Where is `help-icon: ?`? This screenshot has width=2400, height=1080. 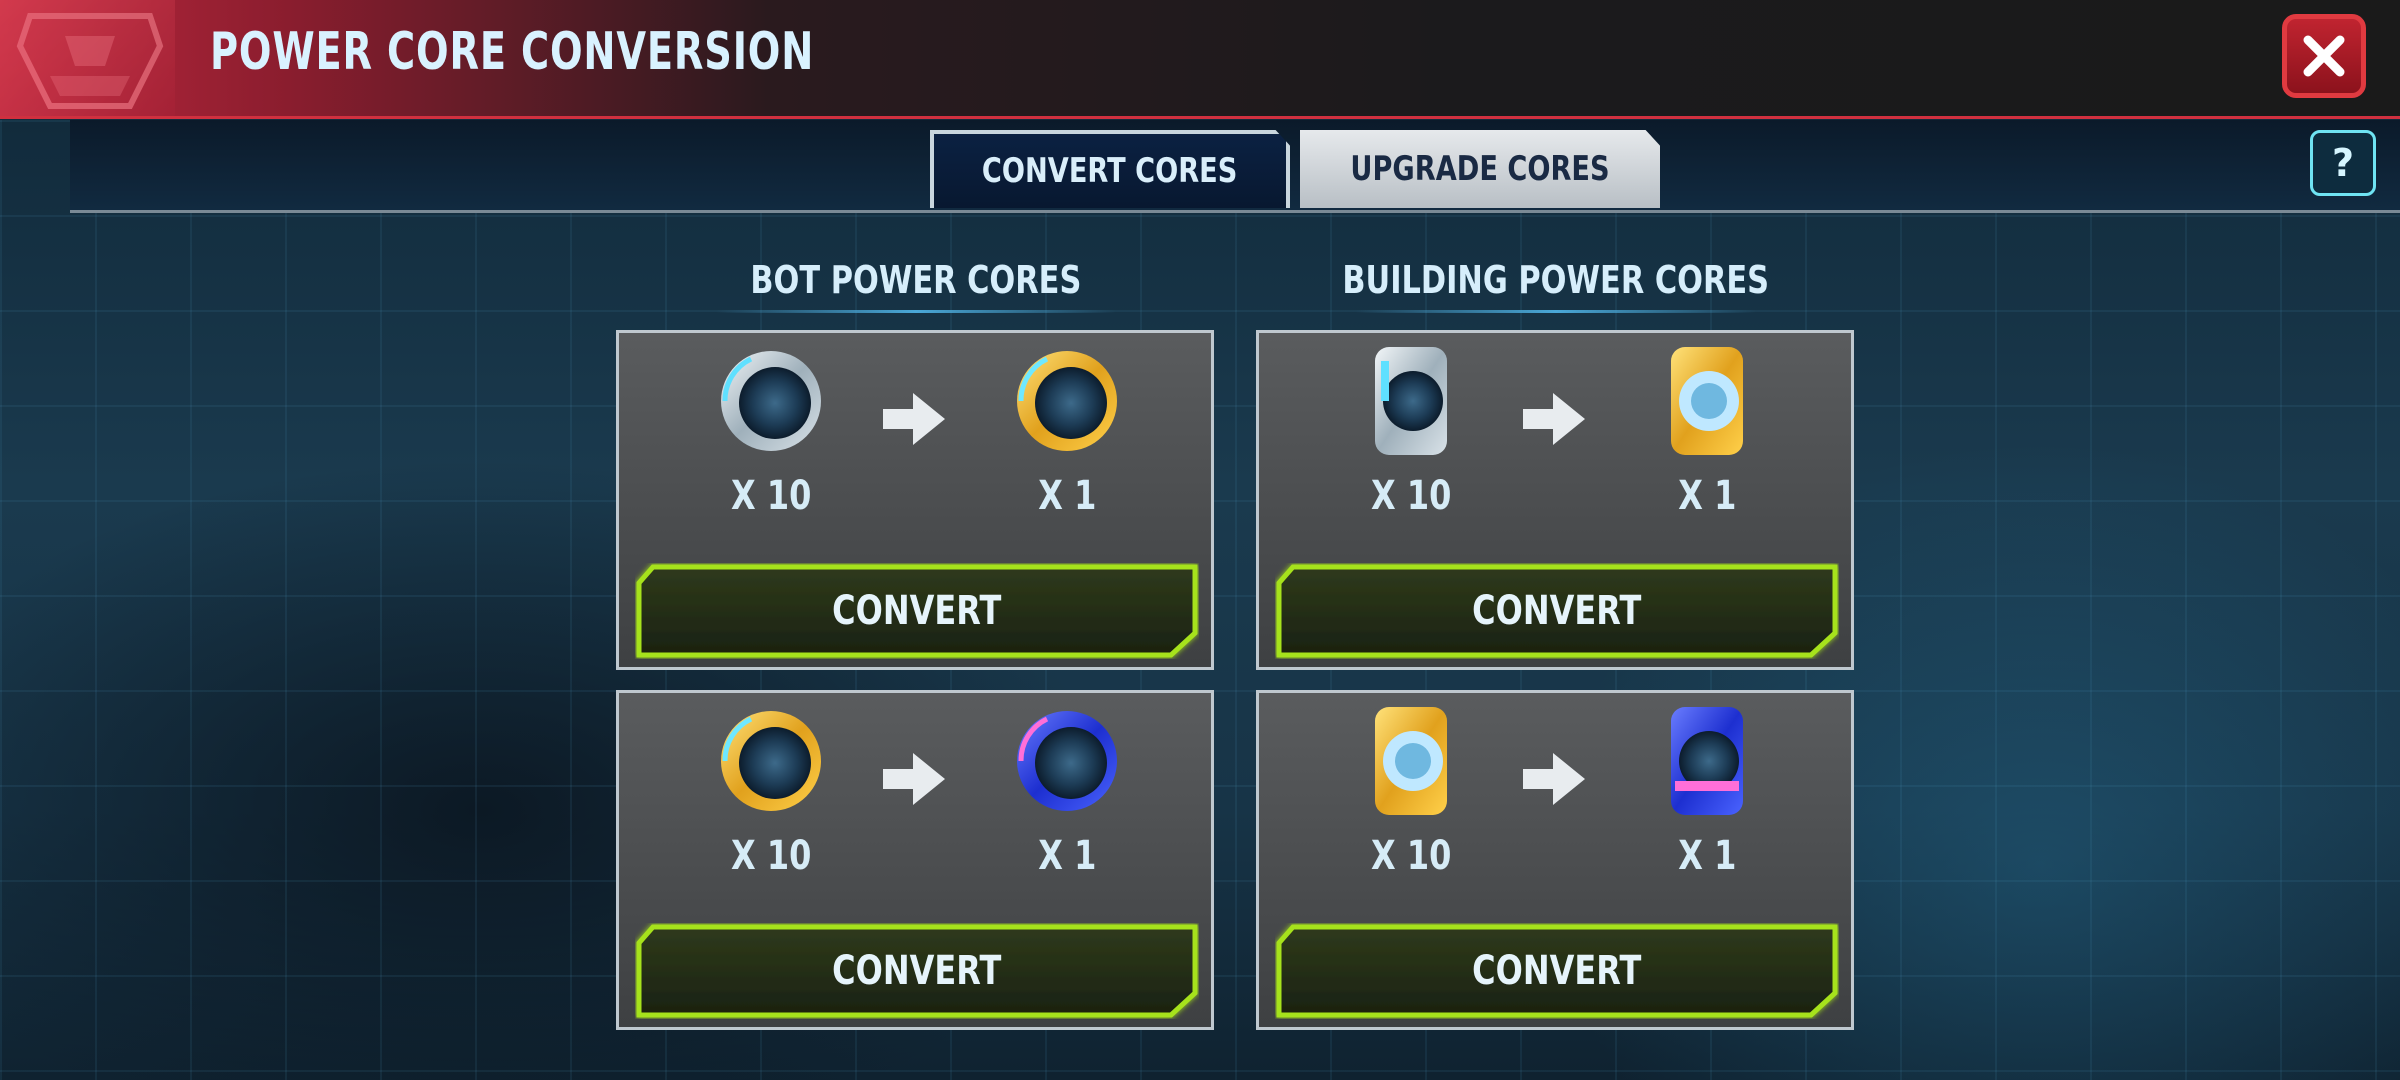 help-icon: ? is located at coordinates (2343, 163).